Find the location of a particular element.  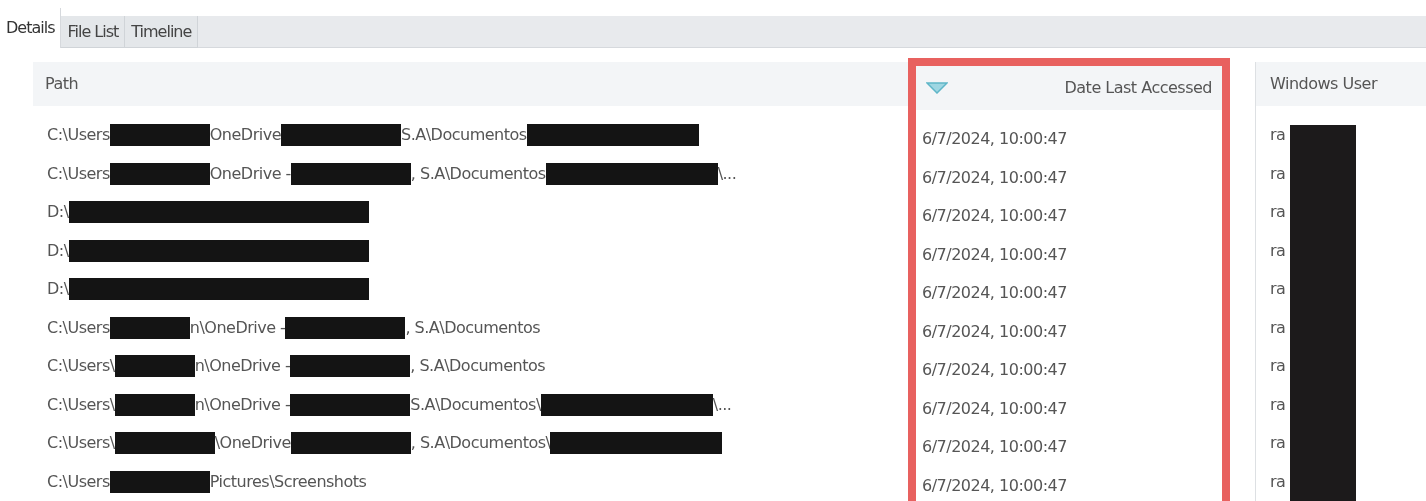

path-text: OneDrive - is located at coordinates (250, 173).